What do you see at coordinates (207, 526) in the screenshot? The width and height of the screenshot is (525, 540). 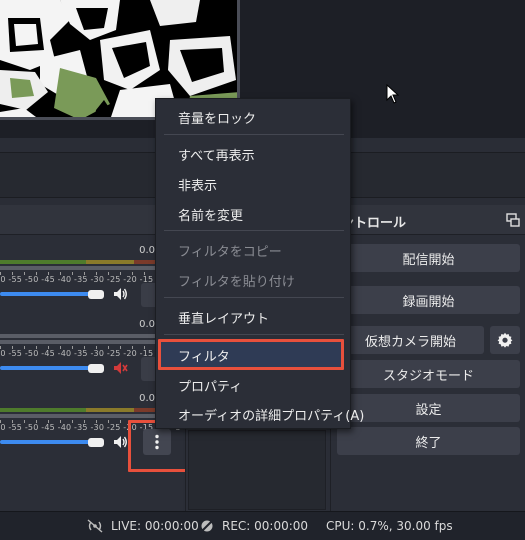 I see `recording-status-icon` at bounding box center [207, 526].